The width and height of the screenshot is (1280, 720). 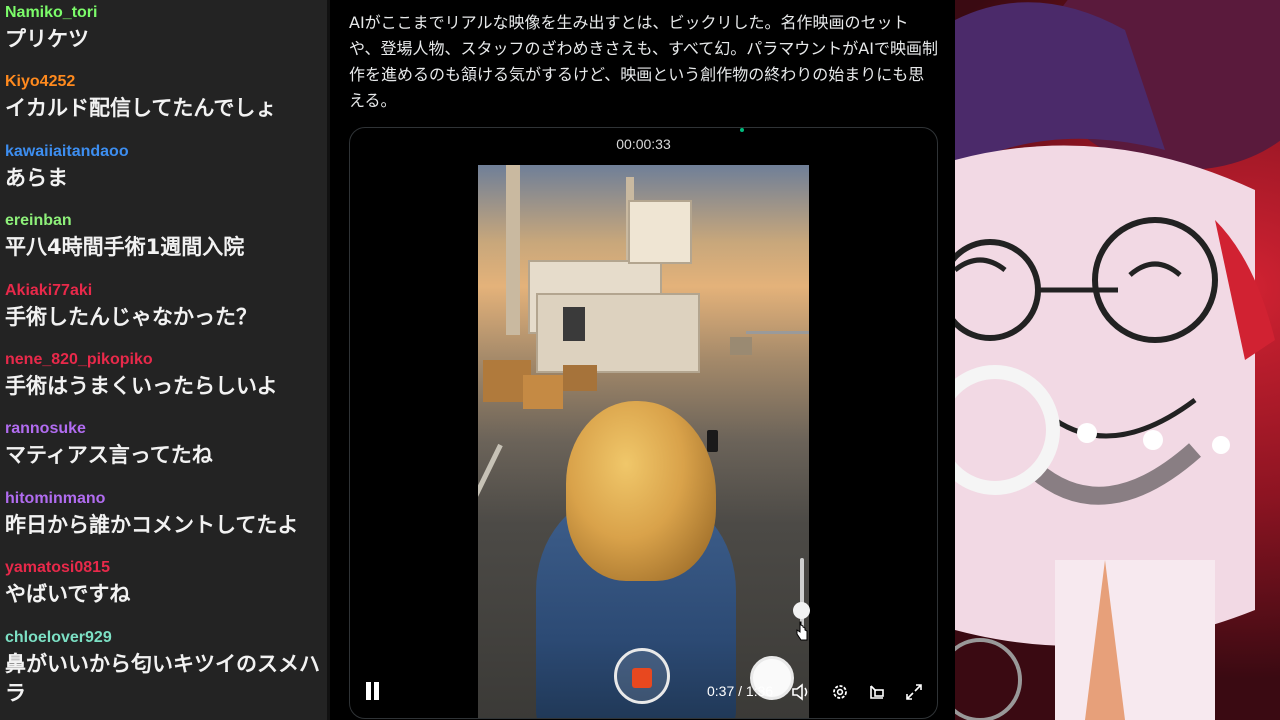 I want to click on fullscreen-icon, so click(x=914, y=692).